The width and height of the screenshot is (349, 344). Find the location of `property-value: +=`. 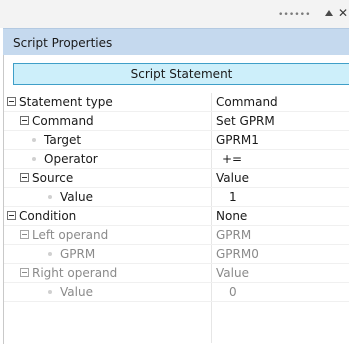

property-value: += is located at coordinates (232, 159).